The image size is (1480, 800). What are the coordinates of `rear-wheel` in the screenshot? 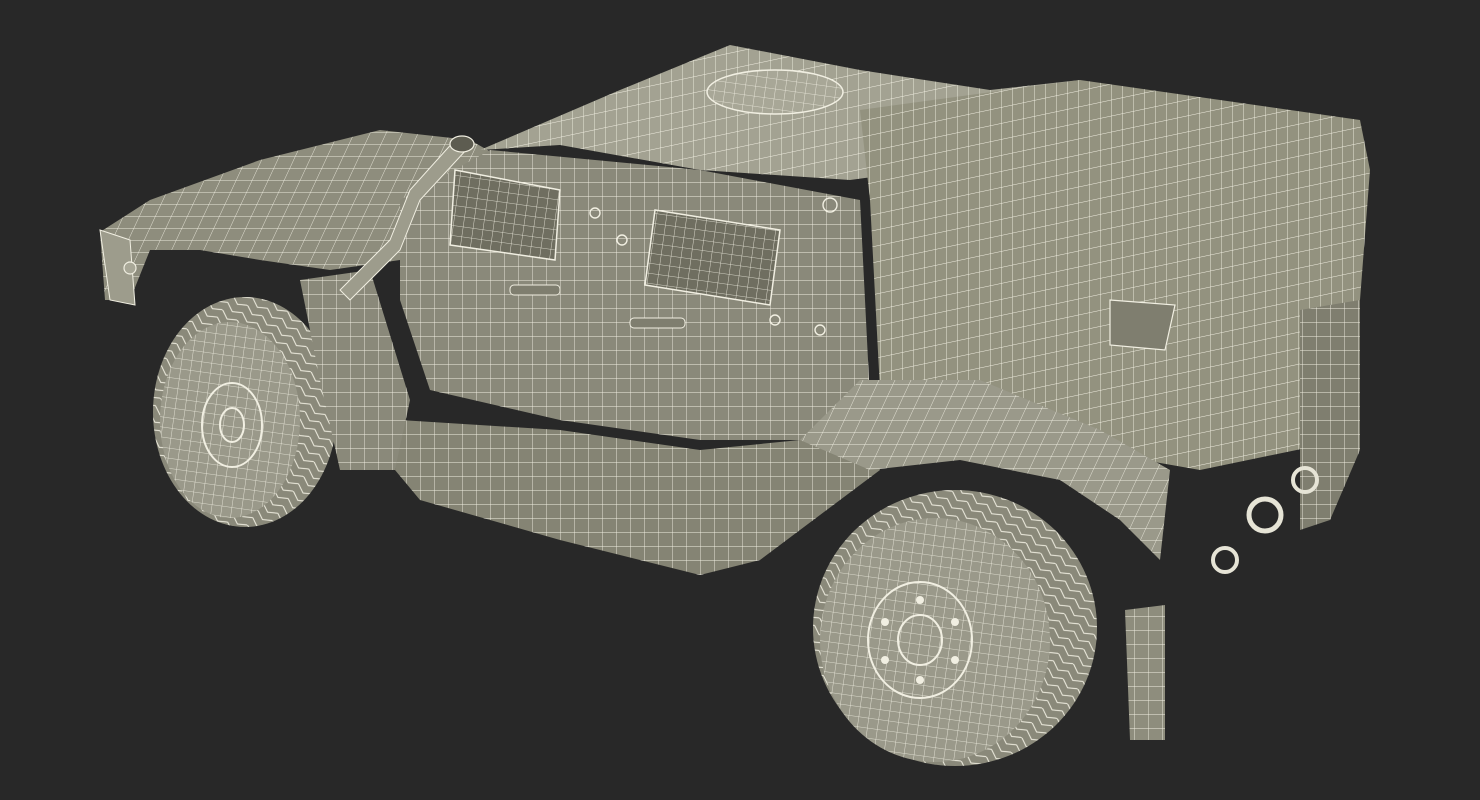 It's located at (955, 628).